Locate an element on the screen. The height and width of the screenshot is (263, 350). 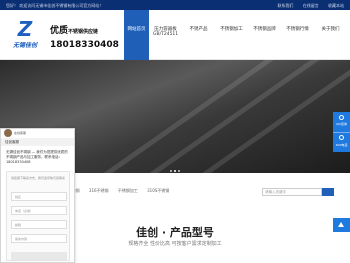
arrow-up-icon is located at coordinates (341, 224).